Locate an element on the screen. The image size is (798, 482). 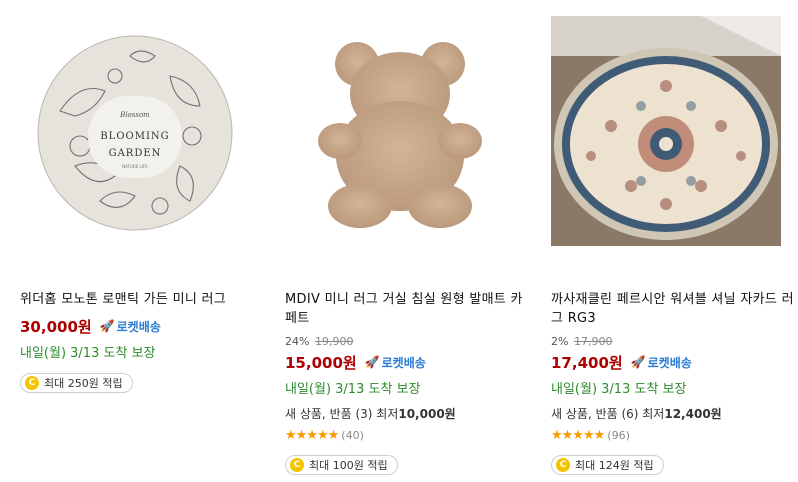
original-price: 17,900 is located at coordinates (593, 341).